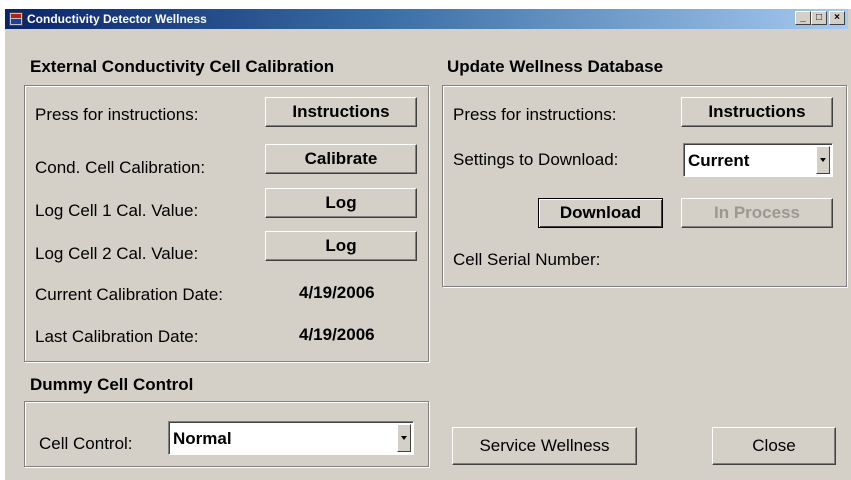 This screenshot has width=851, height=480. I want to click on in-process-button: In Process, so click(757, 213).